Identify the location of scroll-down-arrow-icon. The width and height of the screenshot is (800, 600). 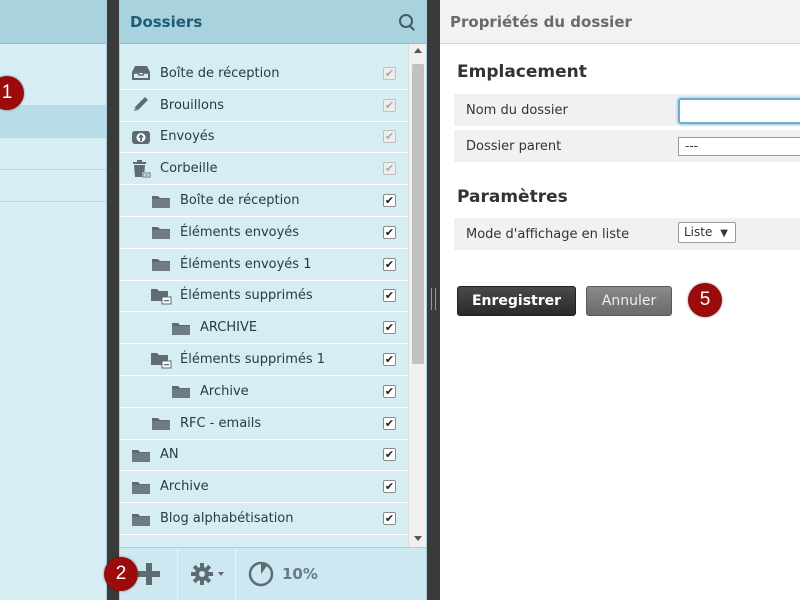
(418, 538).